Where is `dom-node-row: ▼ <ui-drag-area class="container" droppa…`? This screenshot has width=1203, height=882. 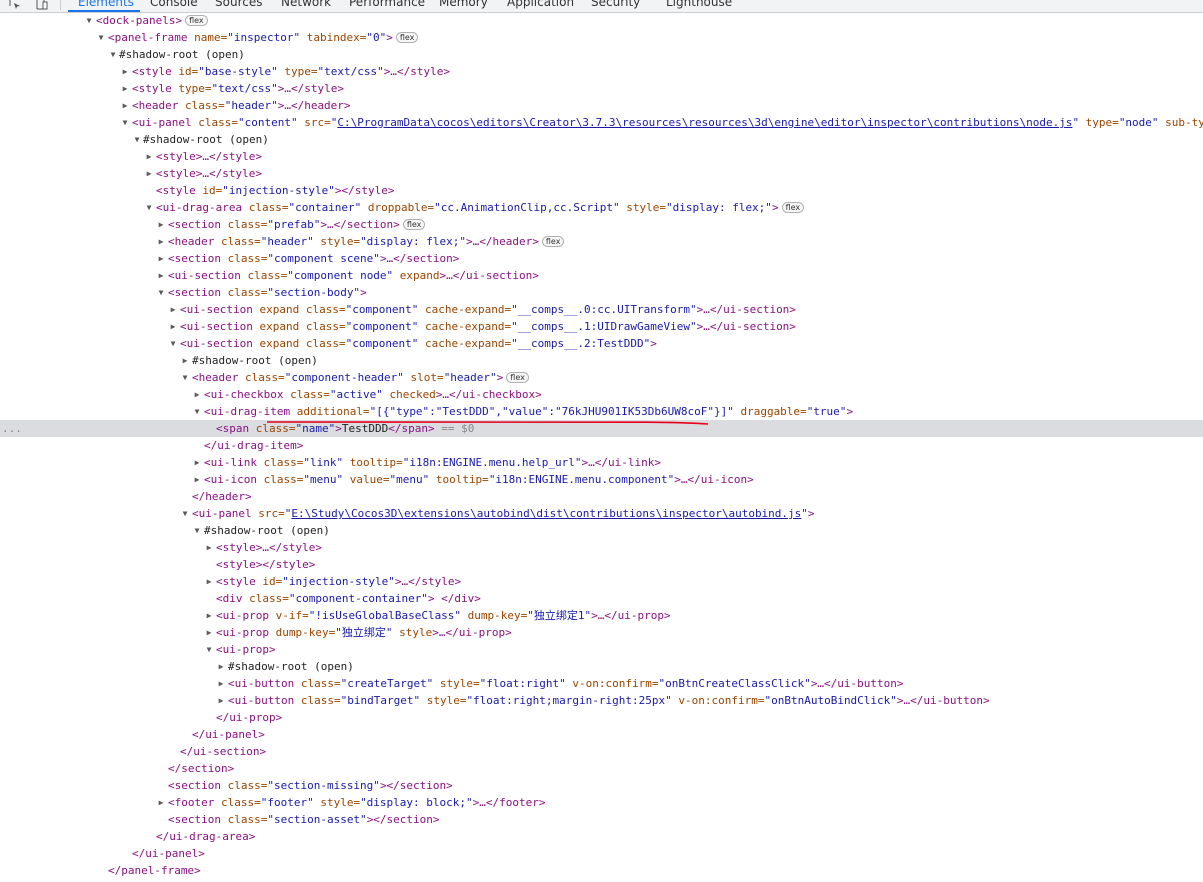 dom-node-row: ▼ <ui-drag-area class="container" droppa… is located at coordinates (601, 207).